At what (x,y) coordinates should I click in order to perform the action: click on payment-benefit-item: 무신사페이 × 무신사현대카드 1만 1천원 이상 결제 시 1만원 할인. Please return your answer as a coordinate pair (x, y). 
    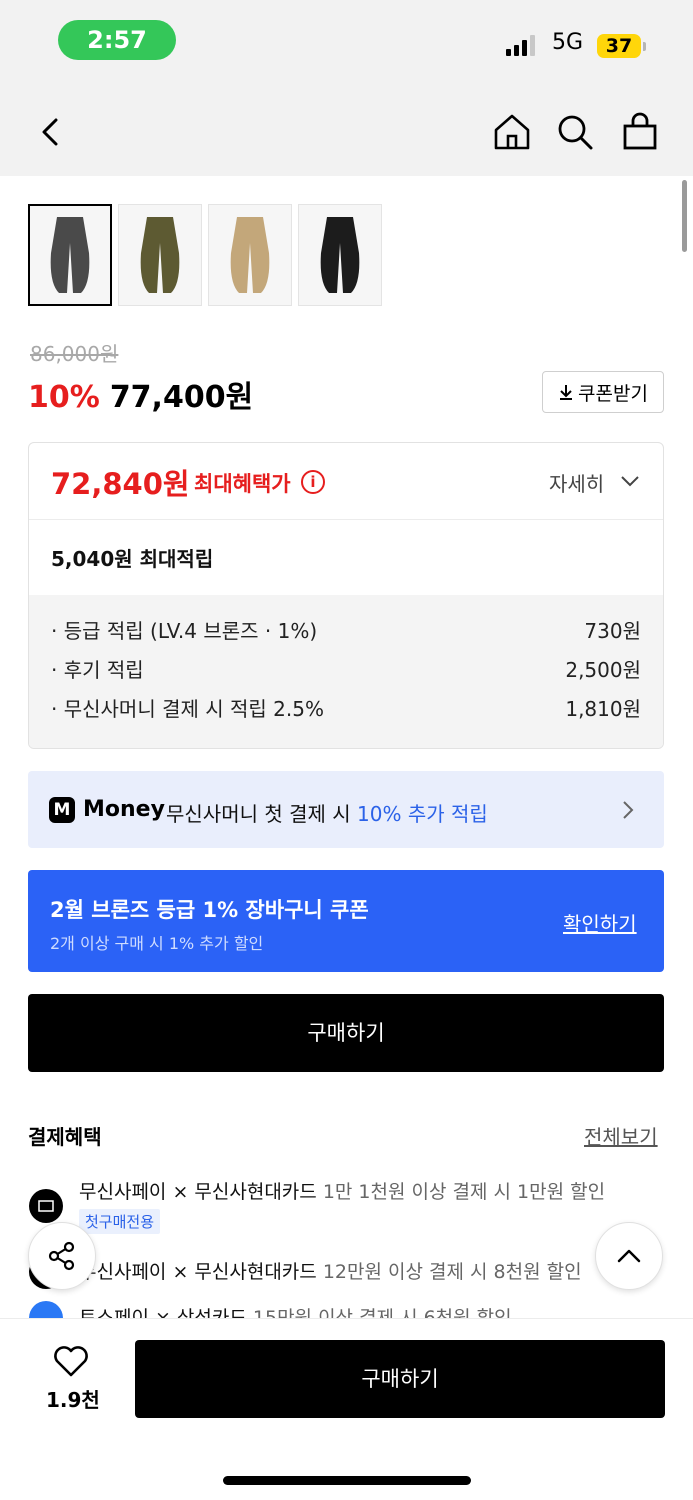
    Looking at the image, I should click on (342, 1190).